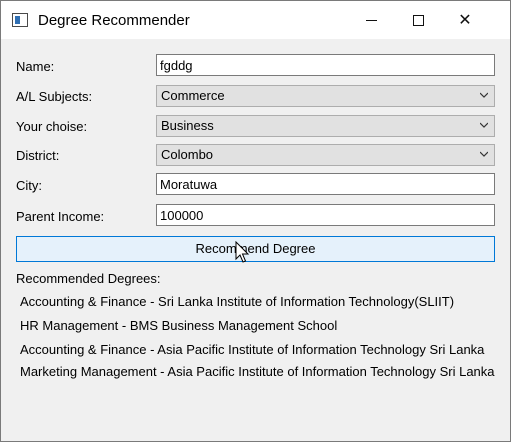 This screenshot has height=442, width=511. What do you see at coordinates (325, 215) in the screenshot?
I see `income-field` at bounding box center [325, 215].